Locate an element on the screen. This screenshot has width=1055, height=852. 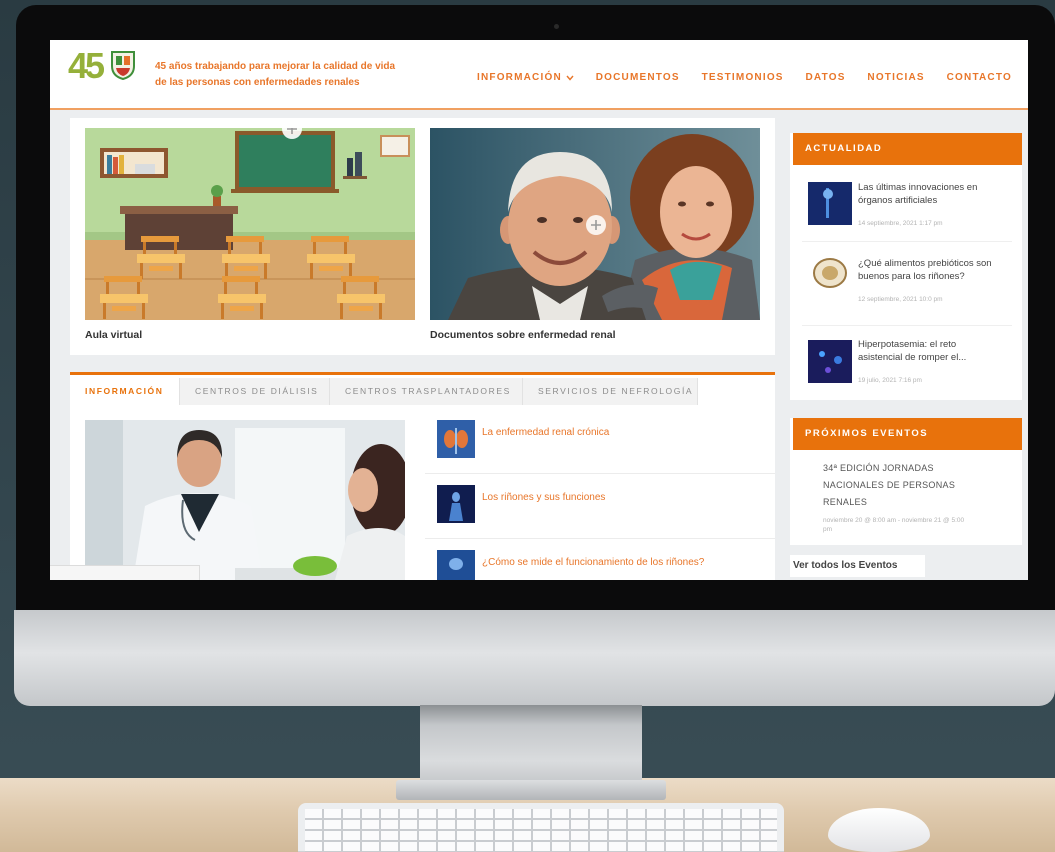
doctor-patient-photo is located at coordinates (245, 500).